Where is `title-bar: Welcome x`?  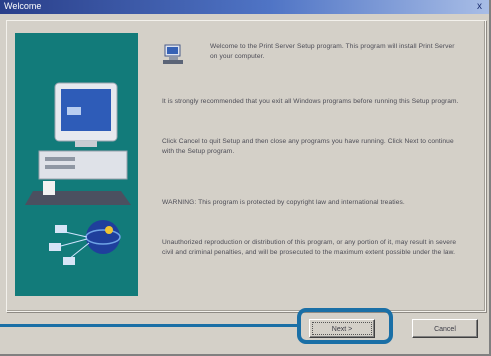
title-bar: Welcome x is located at coordinates (244, 7).